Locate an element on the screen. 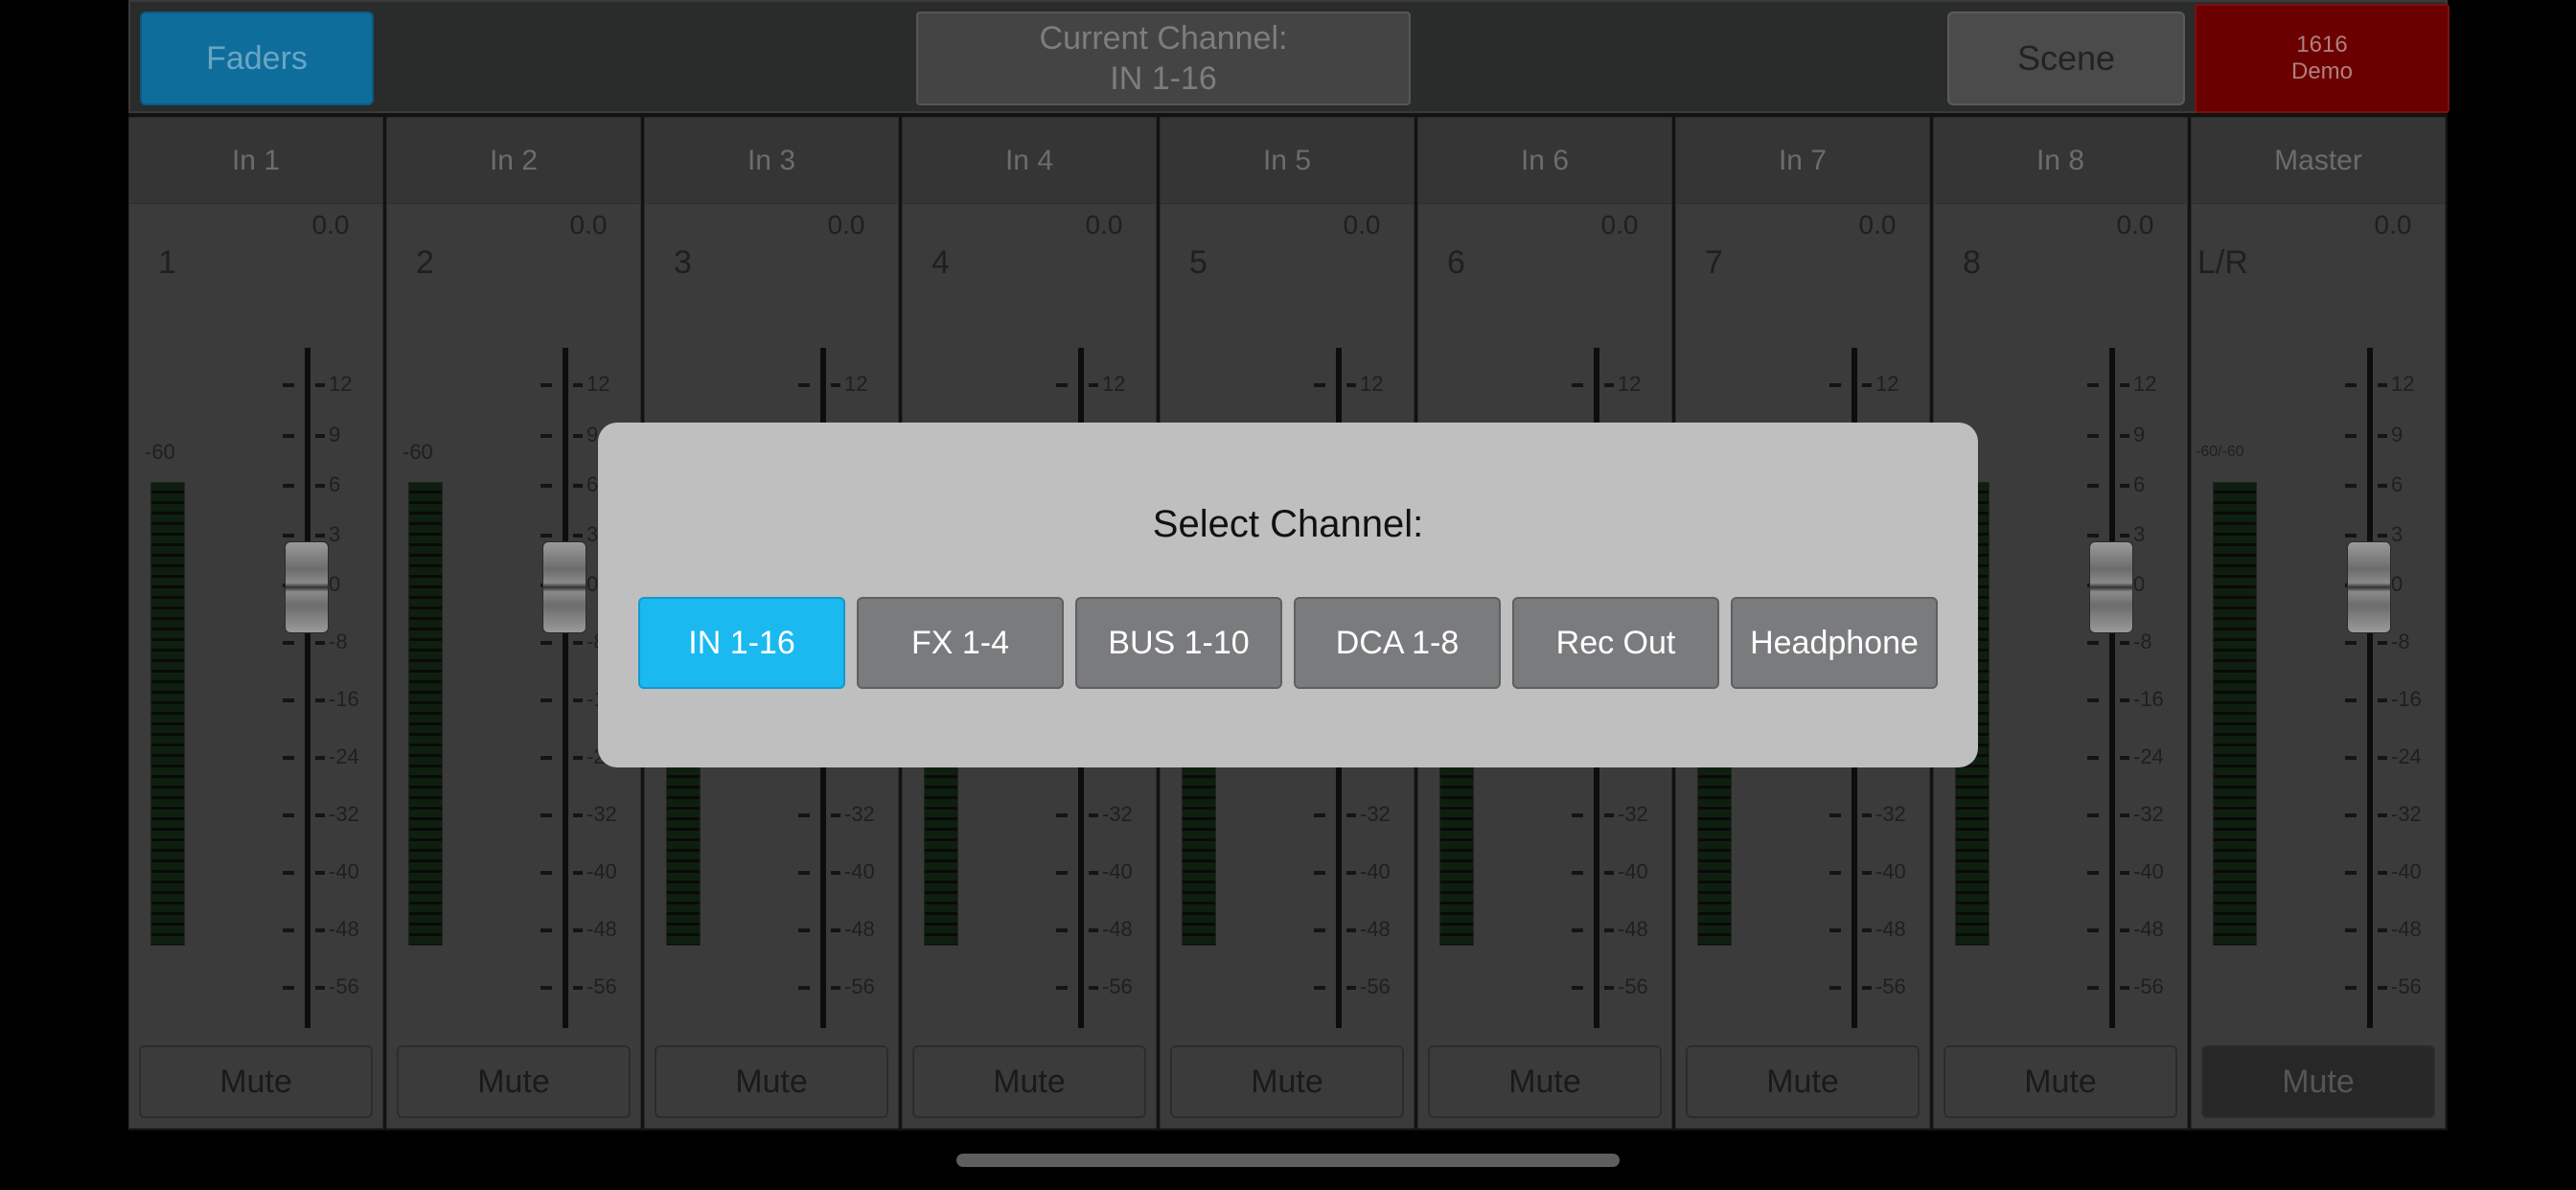 This screenshot has height=1190, width=2576. channel-number: 1 is located at coordinates (167, 263).